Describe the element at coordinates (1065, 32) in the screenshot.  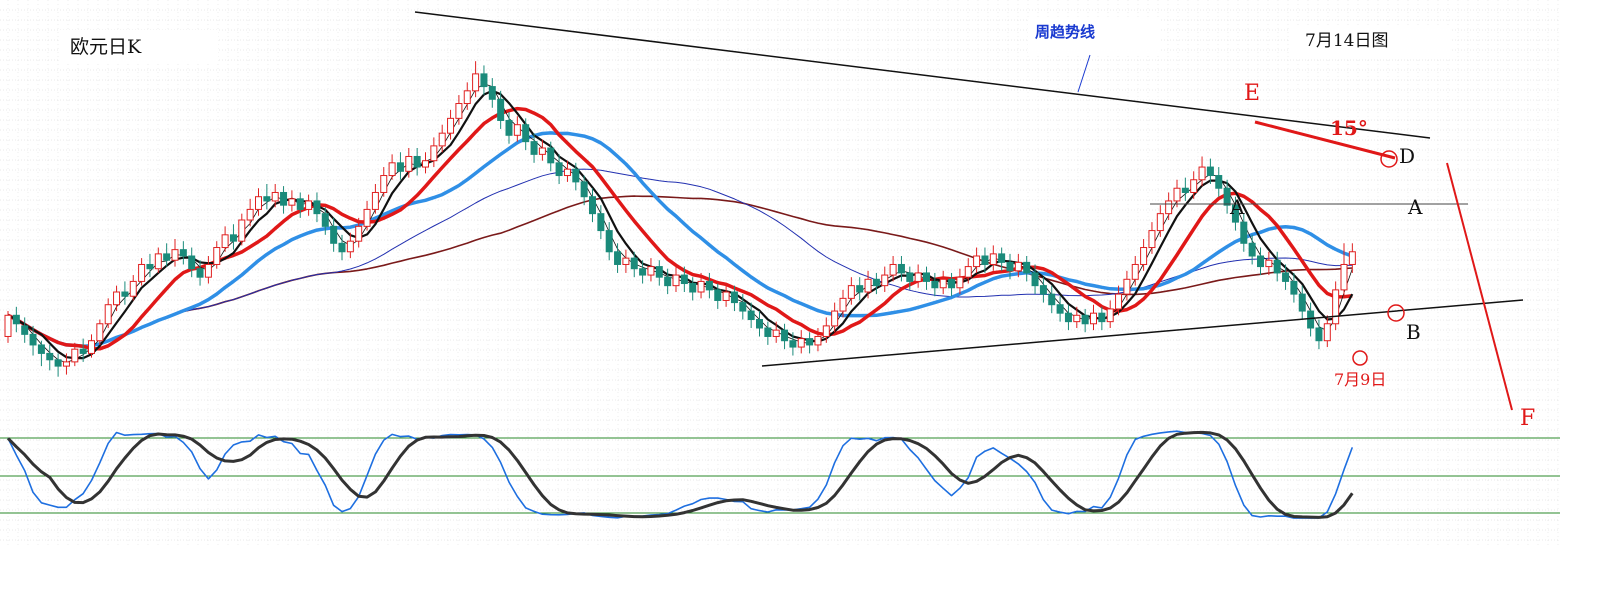
I see `trendline-label: 周趋势线` at that location.